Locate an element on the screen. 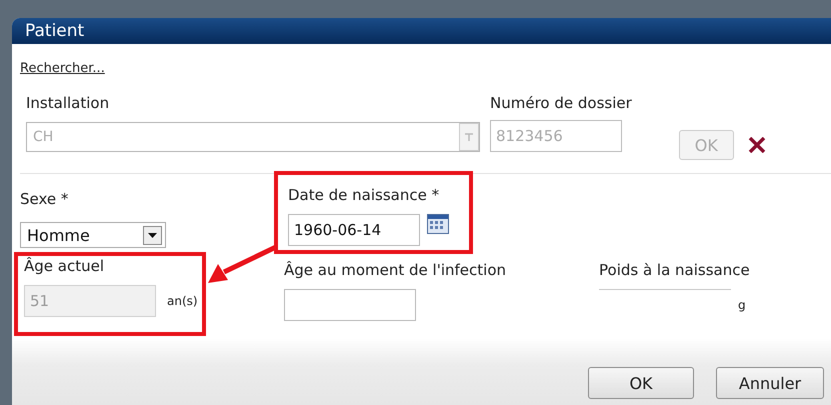  unit-label: g is located at coordinates (742, 305).